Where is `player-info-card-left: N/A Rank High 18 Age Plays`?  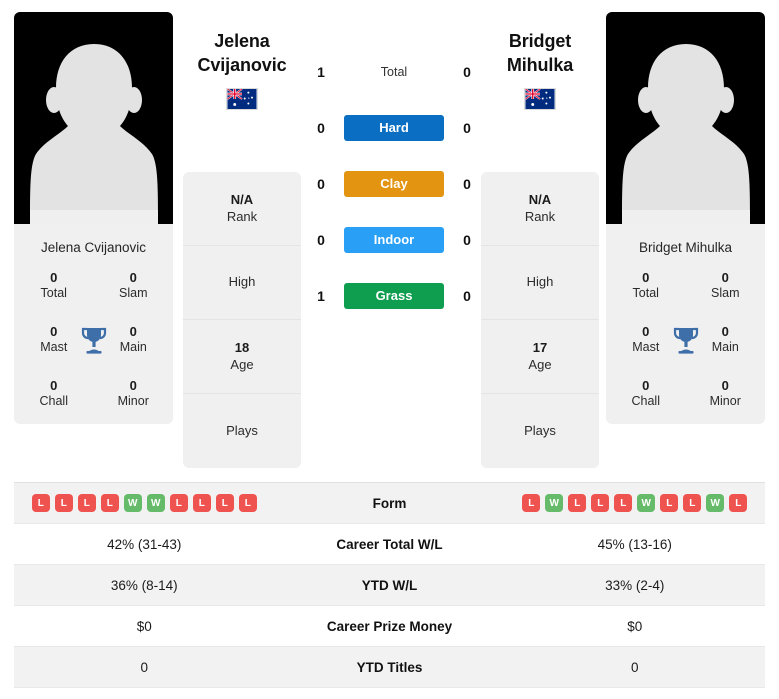
player-info-card-left: N/A Rank High 18 Age Plays is located at coordinates (242, 320).